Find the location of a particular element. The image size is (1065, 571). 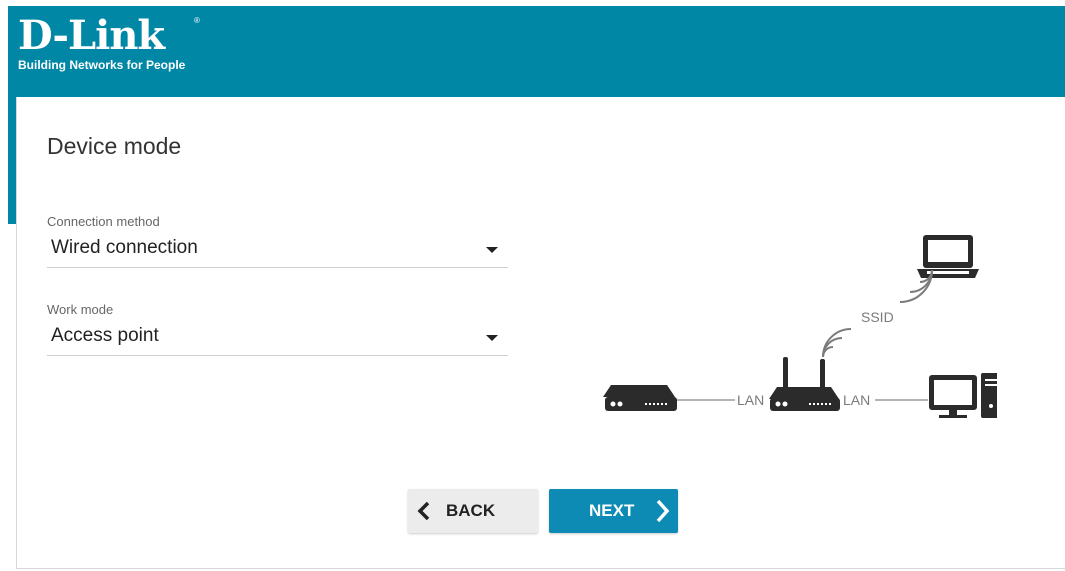

chevron-right-icon is located at coordinates (663, 511).